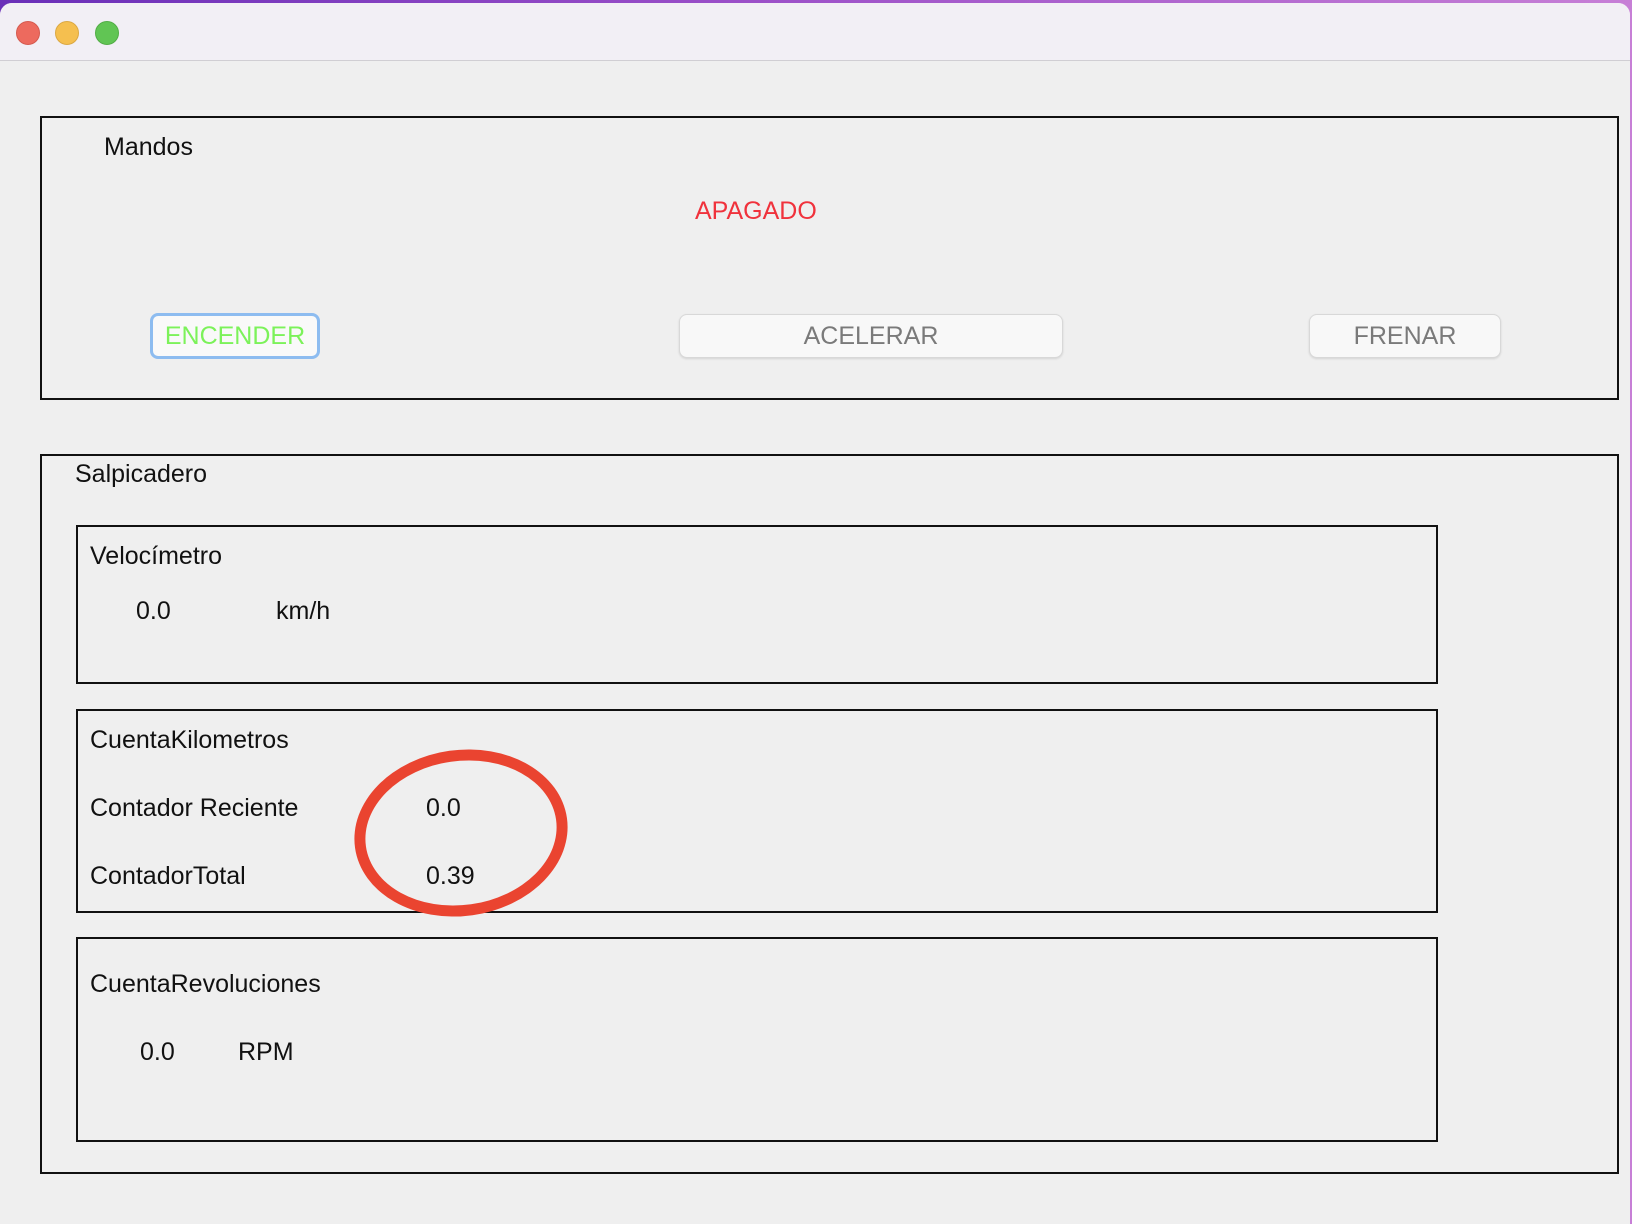 The image size is (1632, 1224). Describe the element at coordinates (235, 336) in the screenshot. I see `encender-button: ENCENDER` at that location.